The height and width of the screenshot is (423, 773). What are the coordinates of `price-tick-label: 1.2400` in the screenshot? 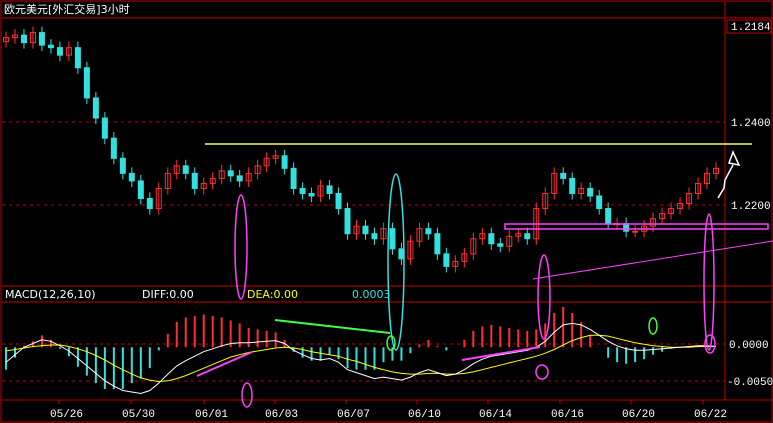 It's located at (751, 124).